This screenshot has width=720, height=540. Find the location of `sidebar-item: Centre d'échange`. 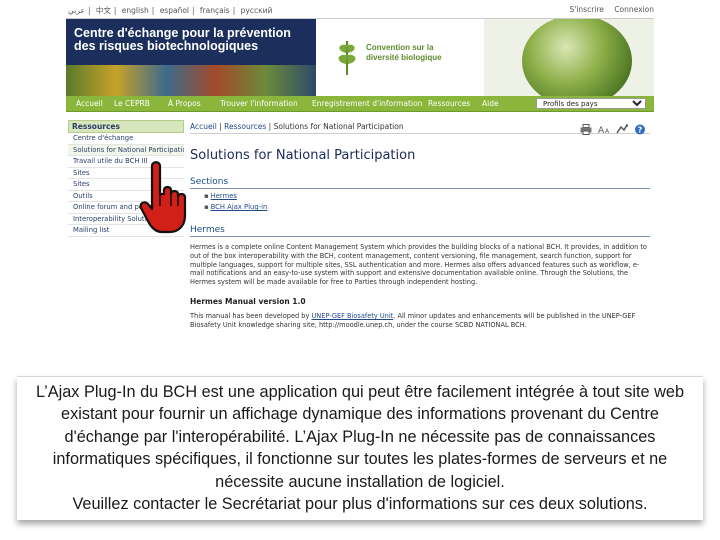

sidebar-item: Centre d'échange is located at coordinates (126, 139).